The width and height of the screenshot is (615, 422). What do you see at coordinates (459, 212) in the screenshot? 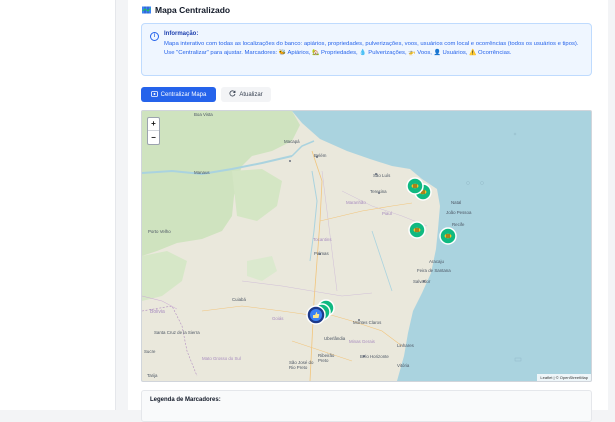
I see `map-label: João Pessoa` at bounding box center [459, 212].